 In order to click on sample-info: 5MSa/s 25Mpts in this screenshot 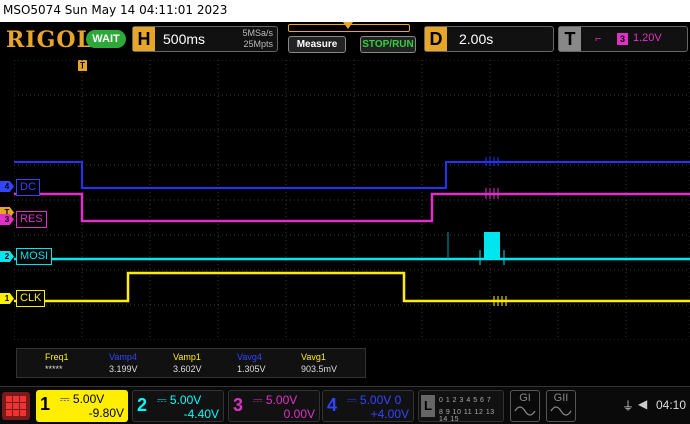, I will do `click(257, 39)`.